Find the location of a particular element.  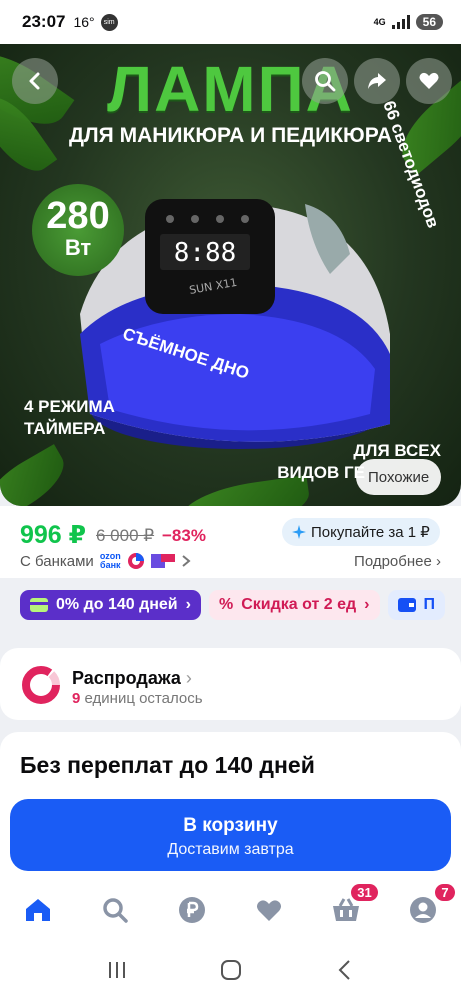

cart-bar: В корзину Доставим завтра is located at coordinates (230, 834).